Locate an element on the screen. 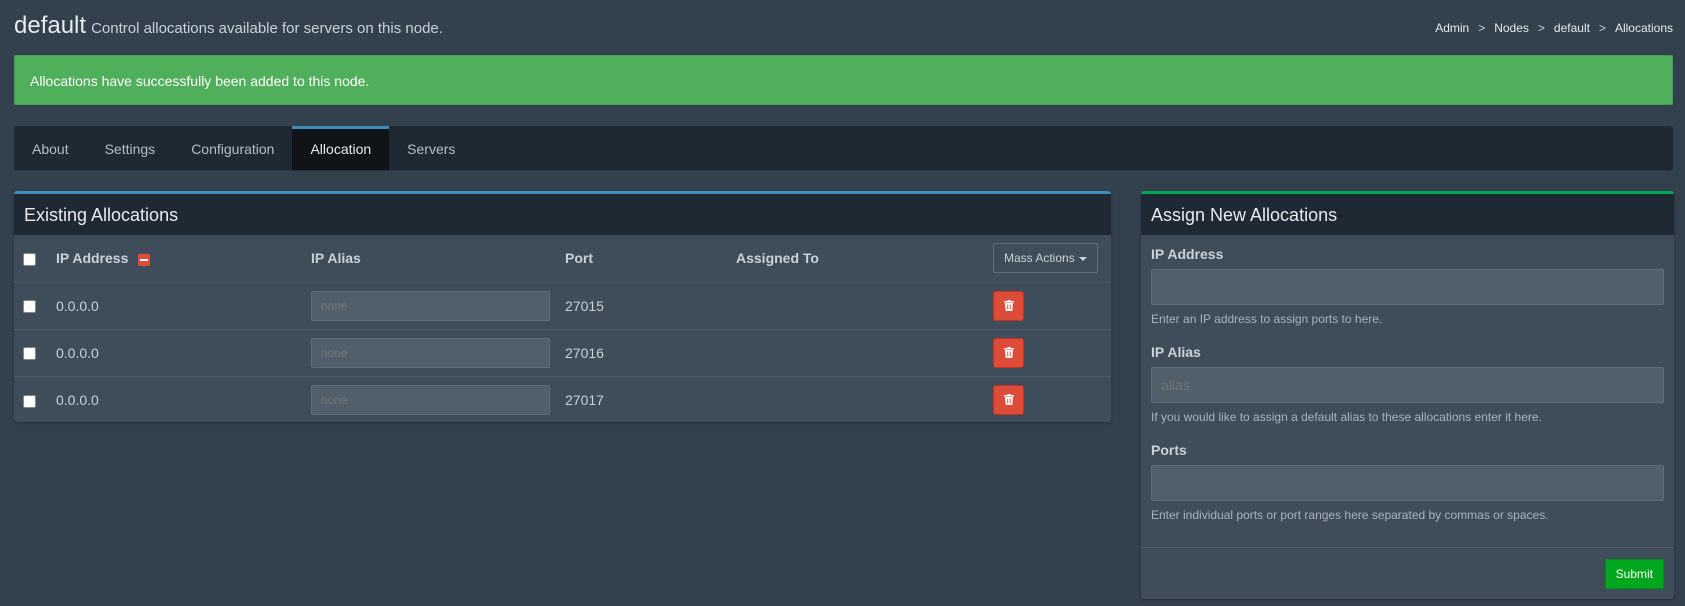 The height and width of the screenshot is (606, 1685). select-all-cell is located at coordinates (35, 259).